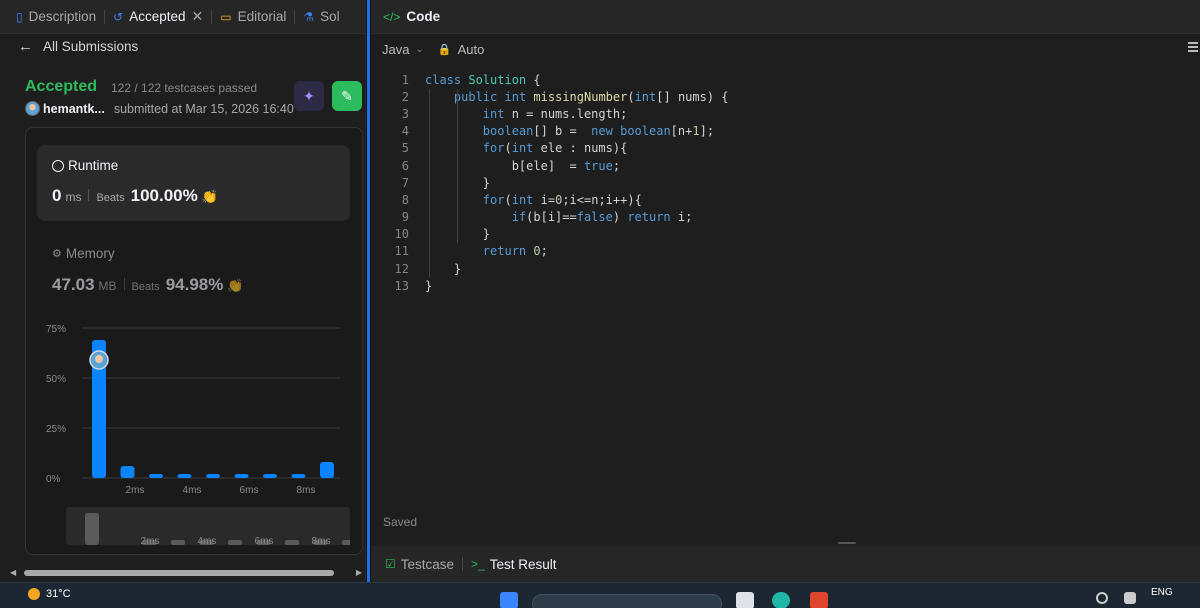  What do you see at coordinates (419, 49) in the screenshot?
I see `chevron-down-icon: ⌄` at bounding box center [419, 49].